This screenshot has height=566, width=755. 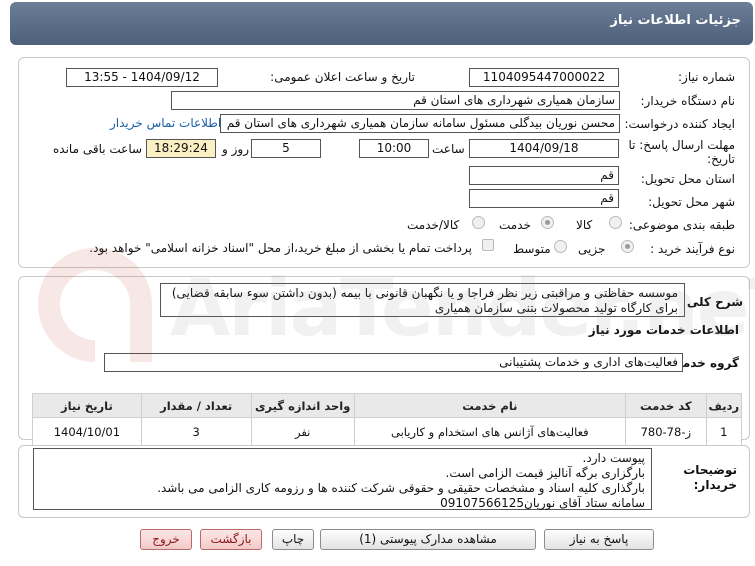 What do you see at coordinates (592, 249) in the screenshot?
I see `process-option-minor: جزیی` at bounding box center [592, 249].